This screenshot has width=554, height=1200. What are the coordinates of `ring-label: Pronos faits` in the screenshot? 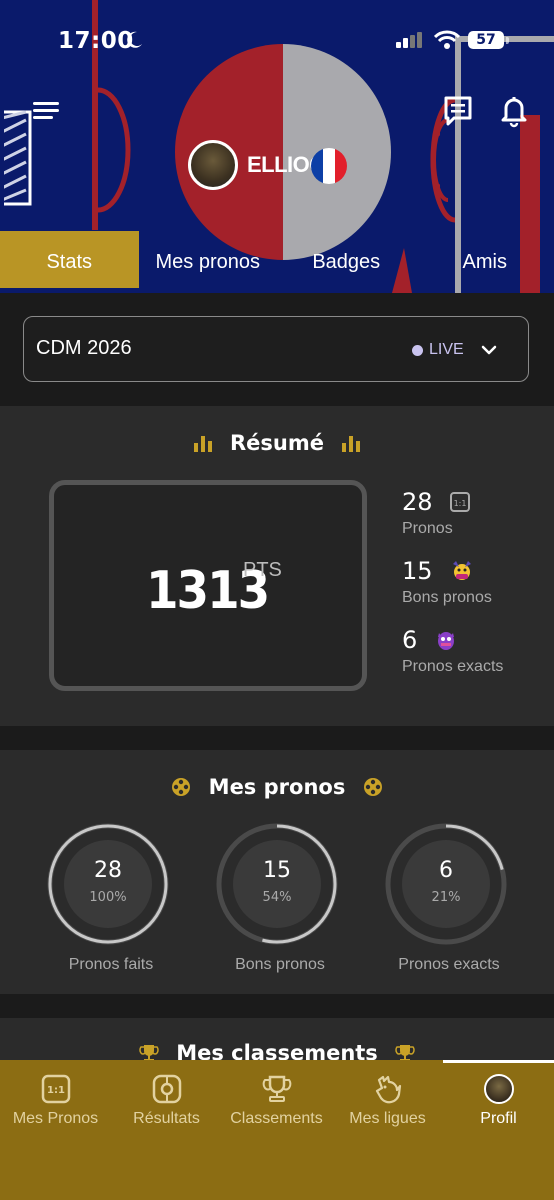 It's located at (111, 964).